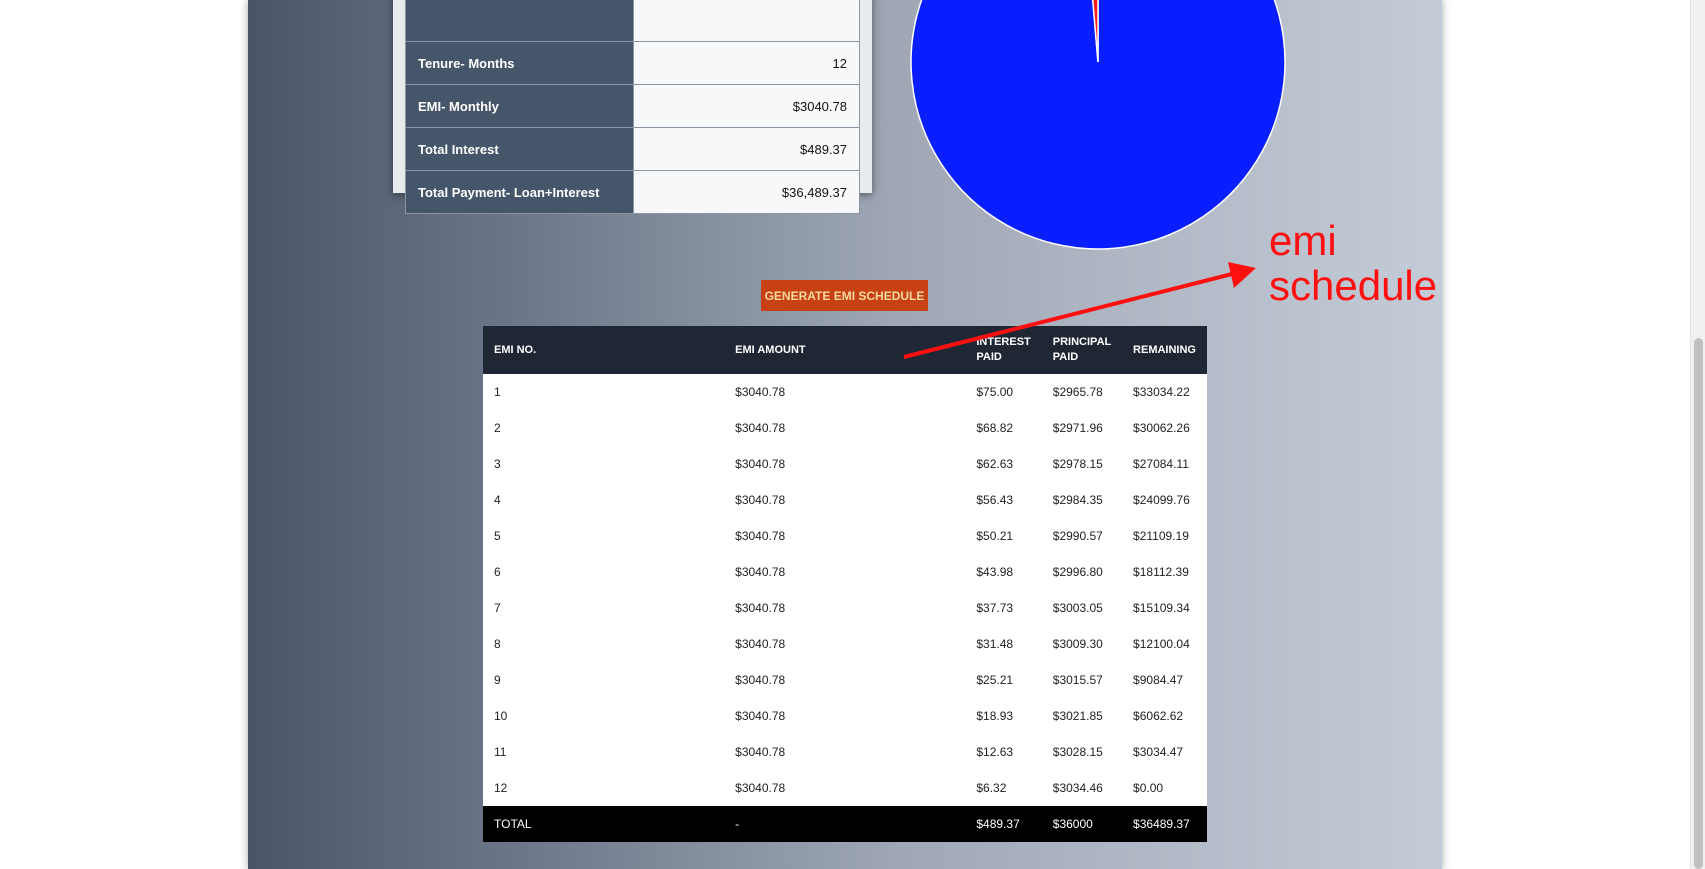 The height and width of the screenshot is (869, 1705). I want to click on remaining-cell: $24099.76, so click(1161, 500).